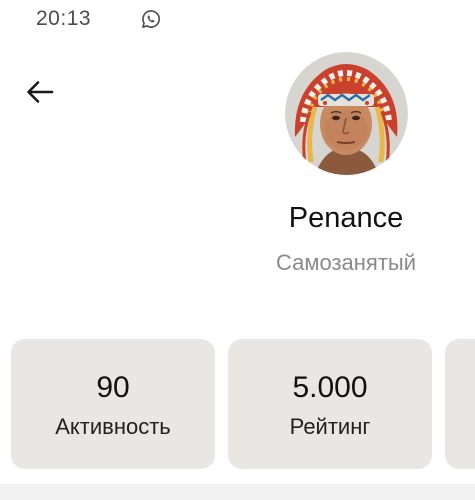  Describe the element at coordinates (460, 404) in the screenshot. I see `stat-card-partial` at that location.